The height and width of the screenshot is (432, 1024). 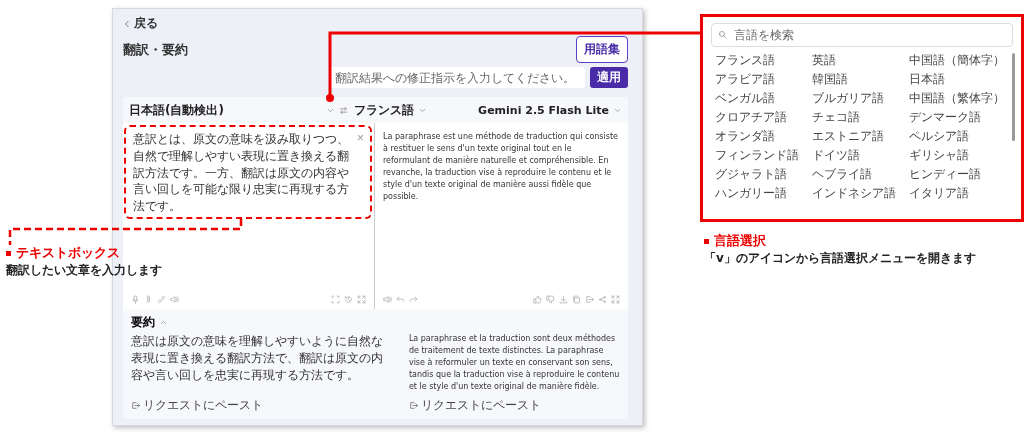 What do you see at coordinates (848, 98) in the screenshot?
I see `language-option: ブルガリア語` at bounding box center [848, 98].